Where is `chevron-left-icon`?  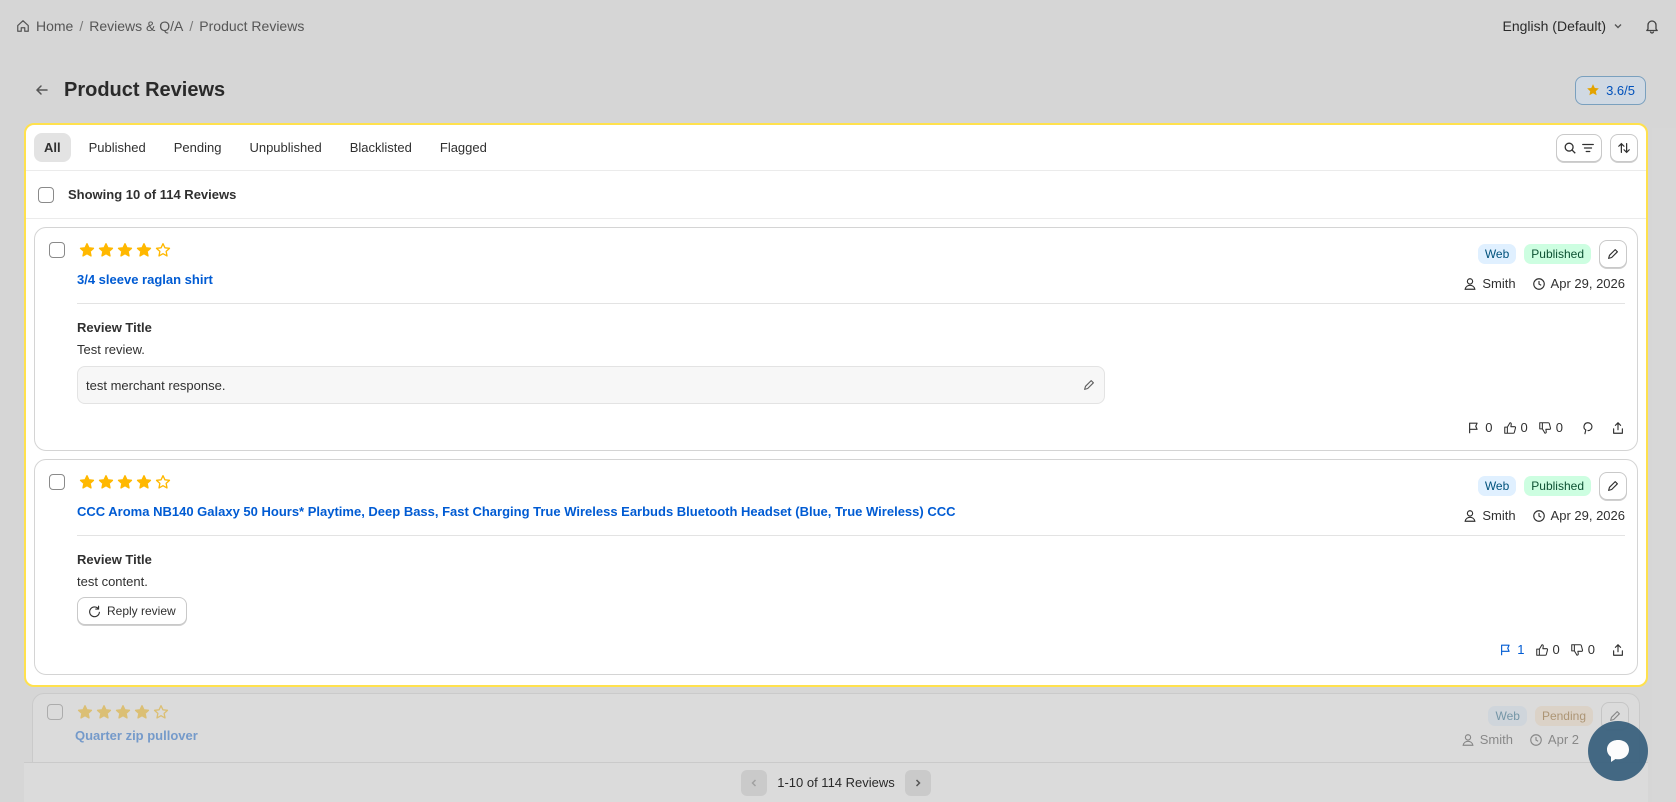
chevron-left-icon is located at coordinates (754, 782).